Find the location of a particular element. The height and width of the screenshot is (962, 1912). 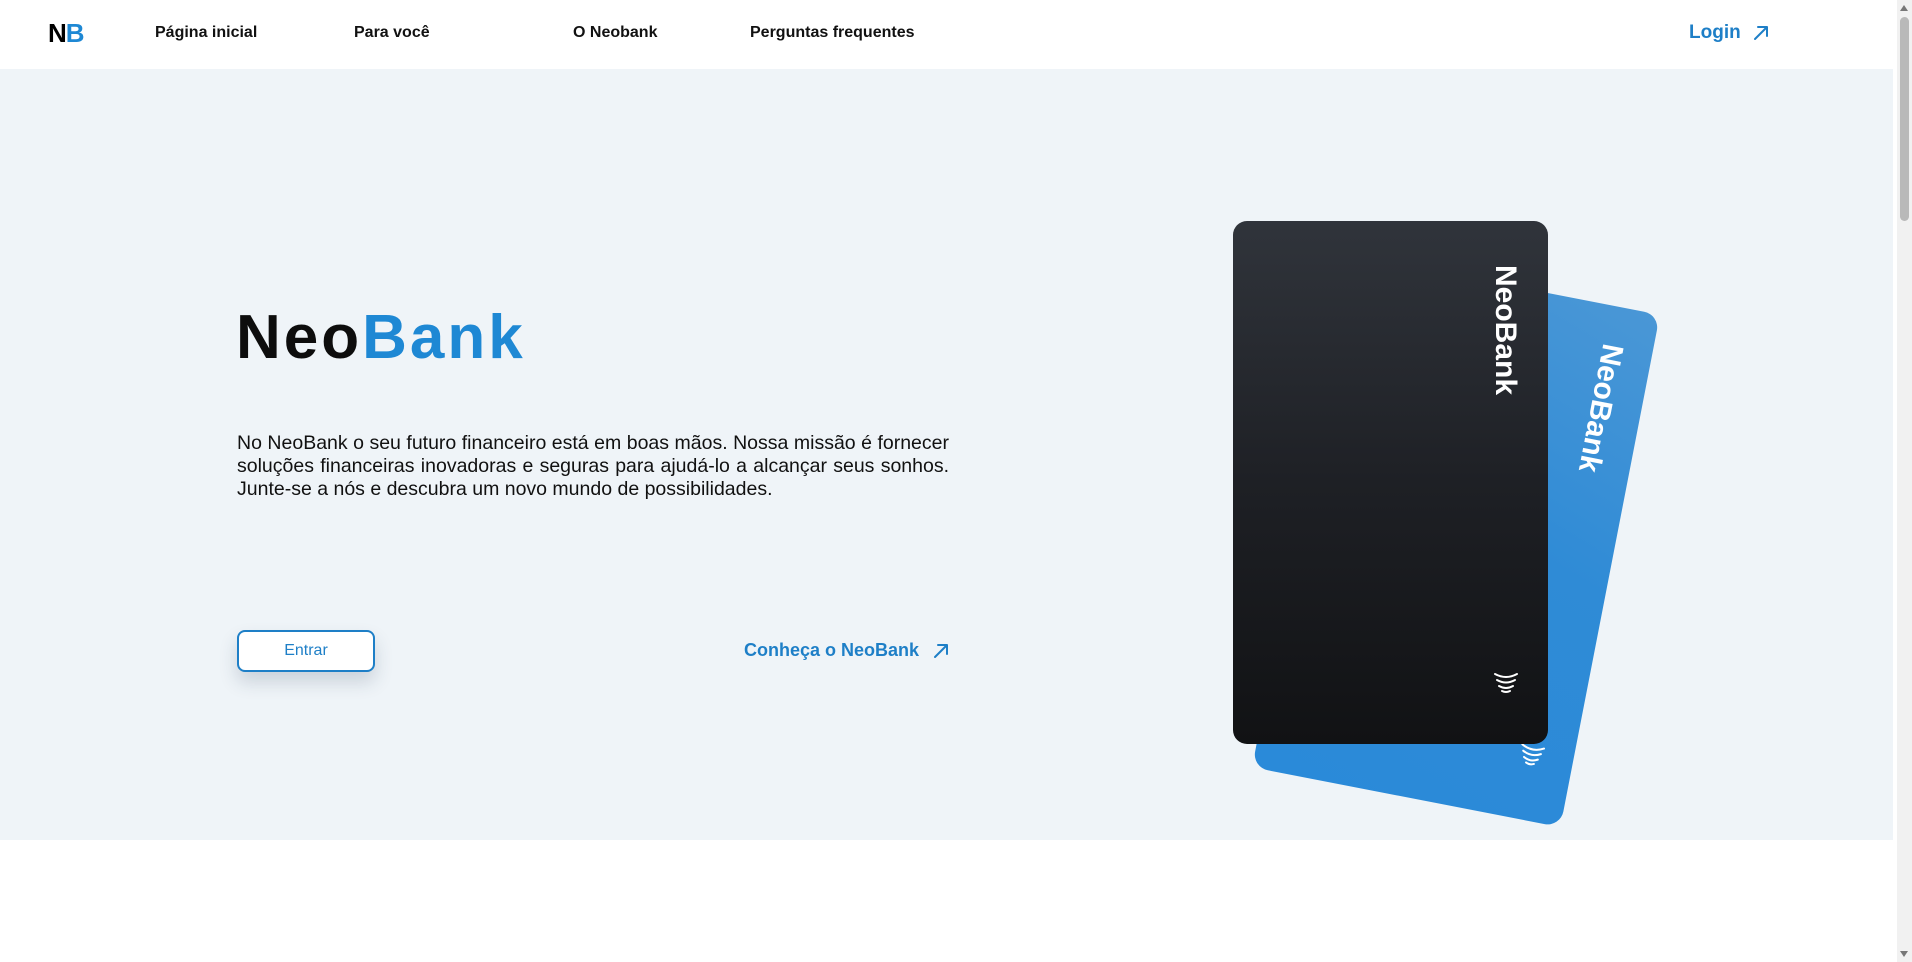

logo-letter-b: B is located at coordinates (75, 33).